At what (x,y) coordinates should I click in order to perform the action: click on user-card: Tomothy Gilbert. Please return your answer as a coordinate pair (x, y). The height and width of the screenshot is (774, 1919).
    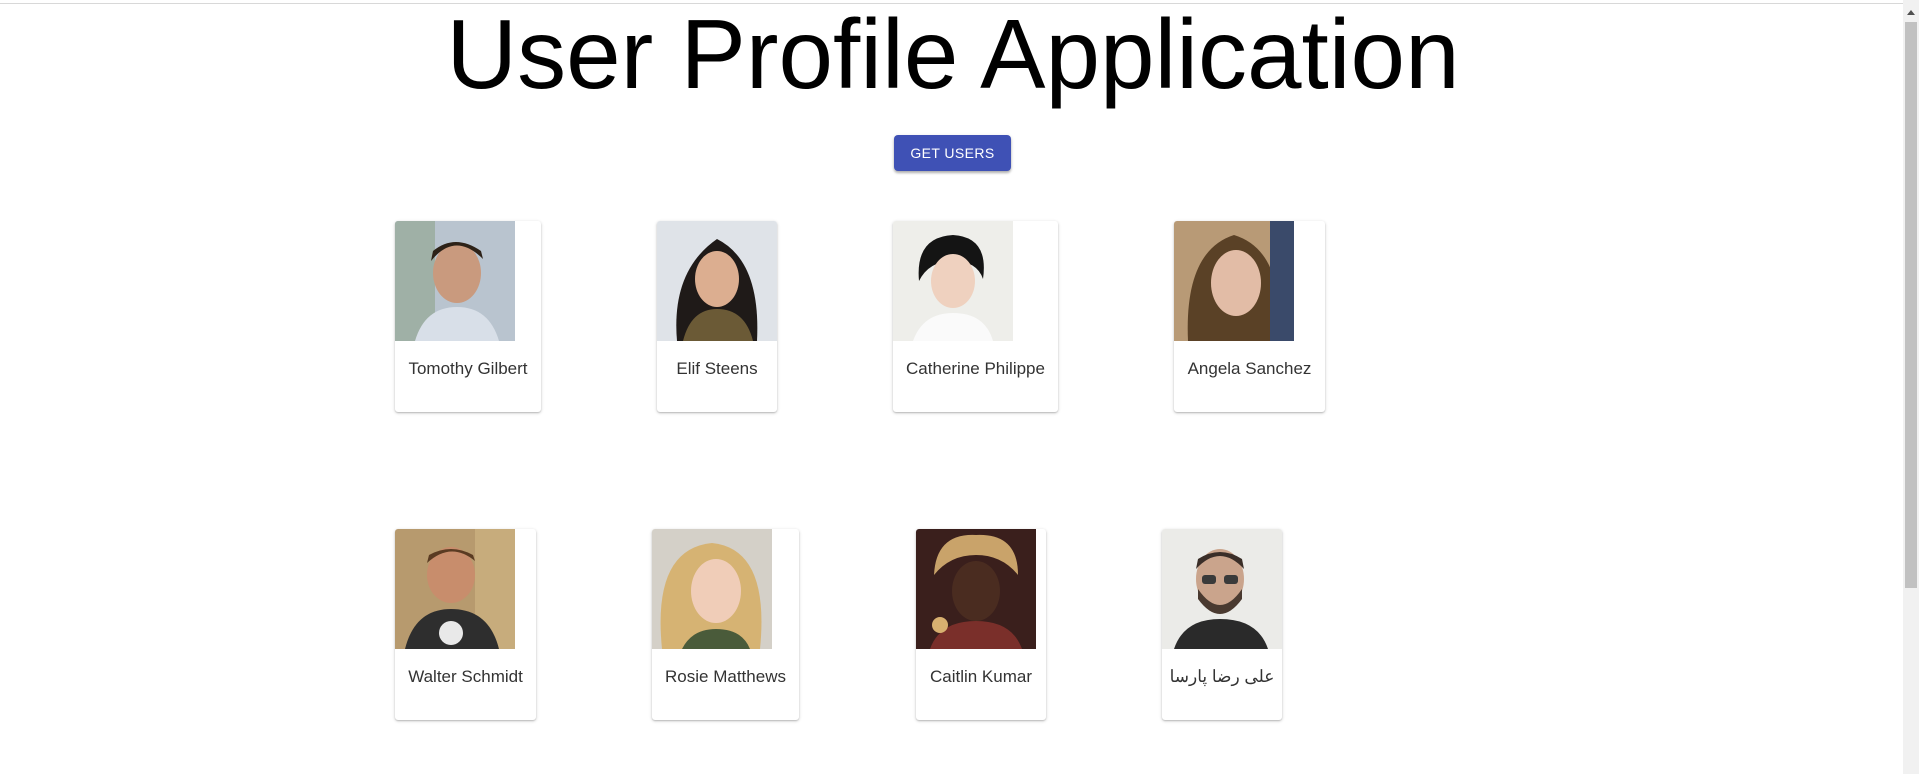
    Looking at the image, I should click on (468, 316).